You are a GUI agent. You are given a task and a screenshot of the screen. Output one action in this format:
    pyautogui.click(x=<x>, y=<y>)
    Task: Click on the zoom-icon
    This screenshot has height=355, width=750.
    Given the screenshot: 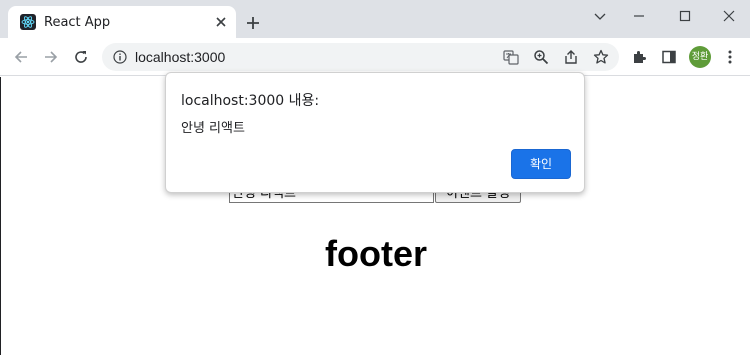 What is the action you would take?
    pyautogui.click(x=541, y=57)
    